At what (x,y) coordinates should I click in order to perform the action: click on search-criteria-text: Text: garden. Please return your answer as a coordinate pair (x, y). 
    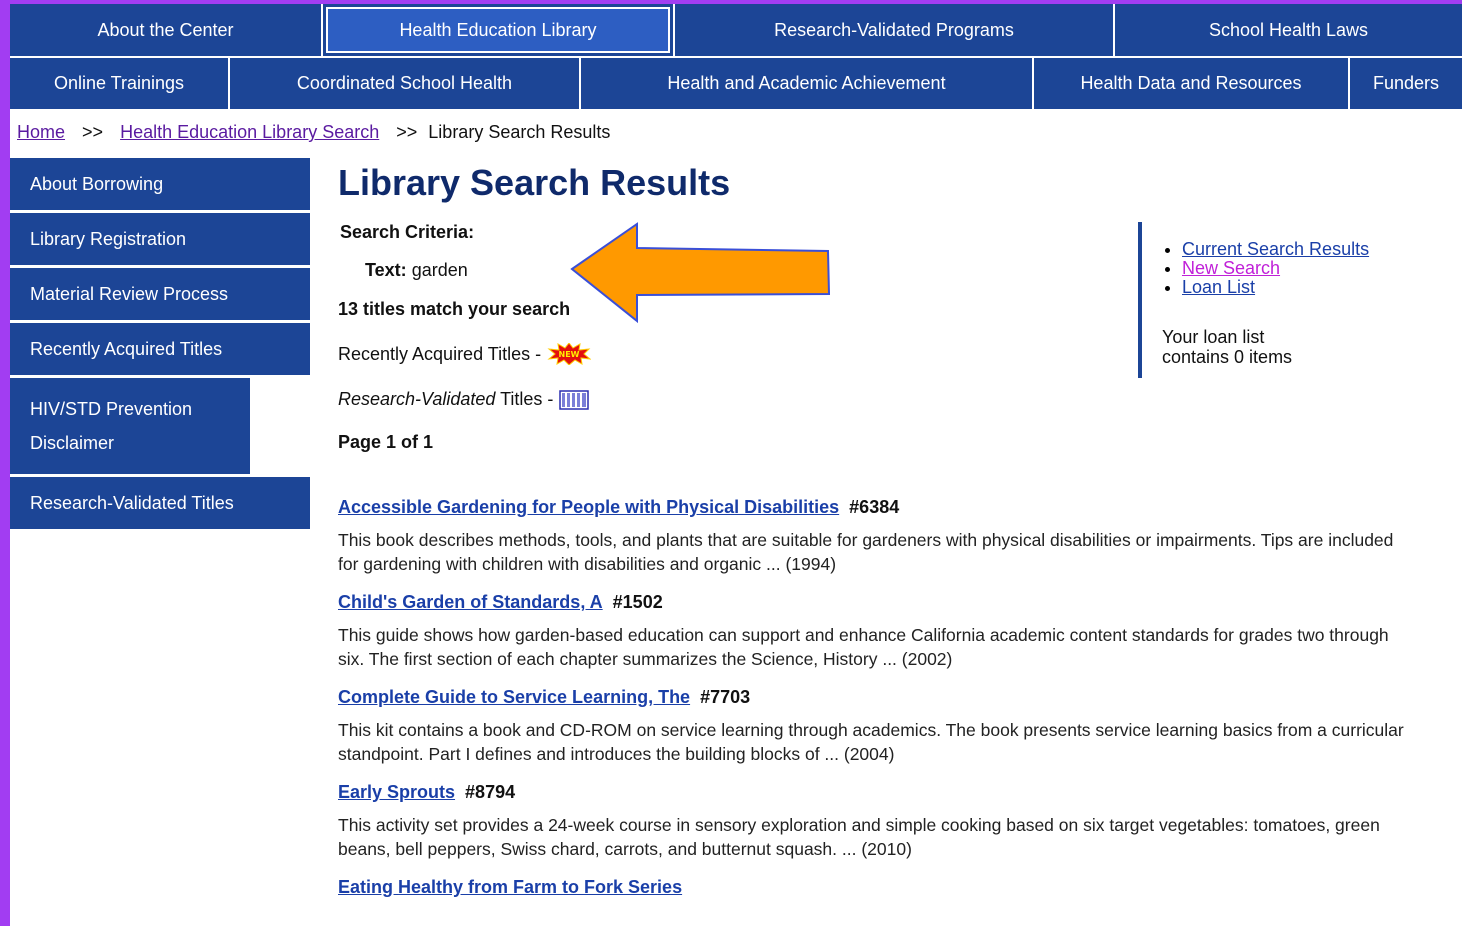
    Looking at the image, I should click on (416, 270).